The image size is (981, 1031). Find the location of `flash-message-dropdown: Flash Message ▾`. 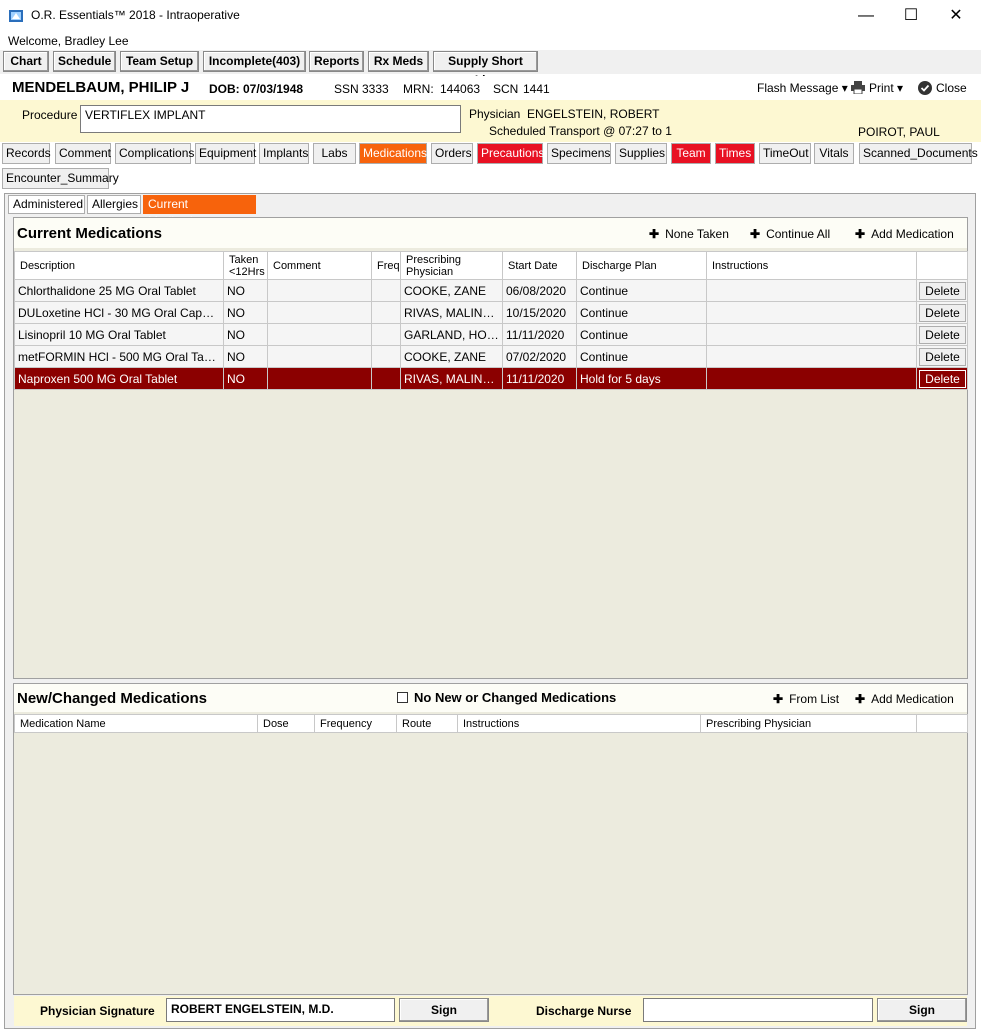

flash-message-dropdown: Flash Message ▾ is located at coordinates (802, 88).